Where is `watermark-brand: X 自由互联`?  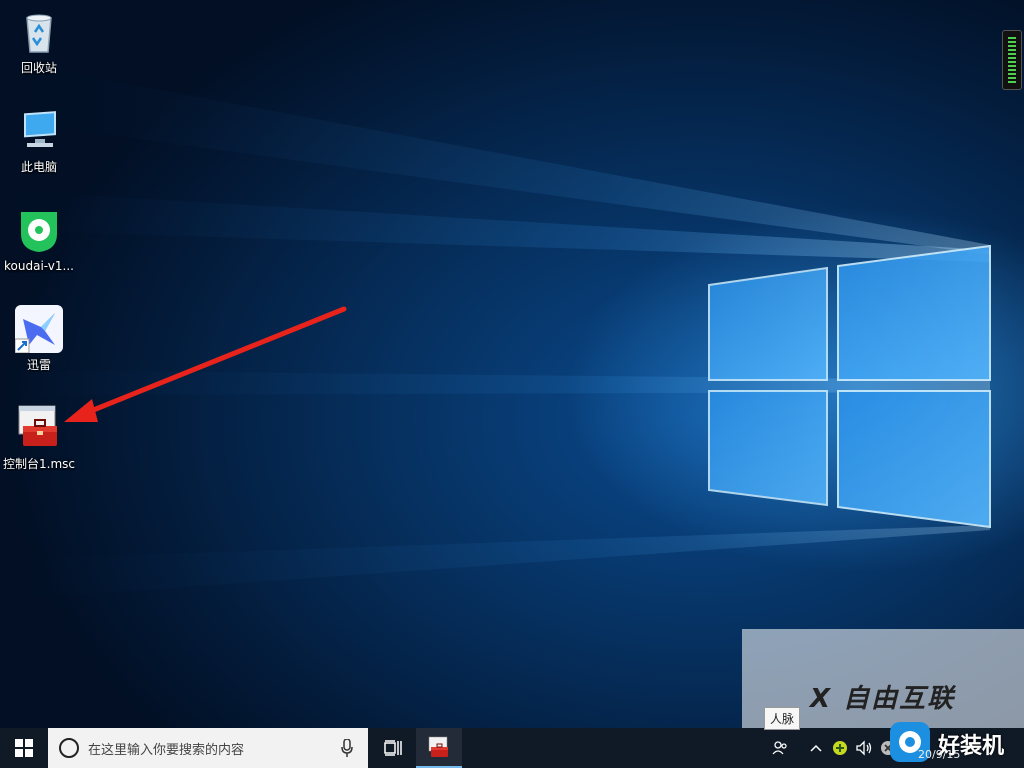 watermark-brand: X 自由互联 is located at coordinates (883, 699).